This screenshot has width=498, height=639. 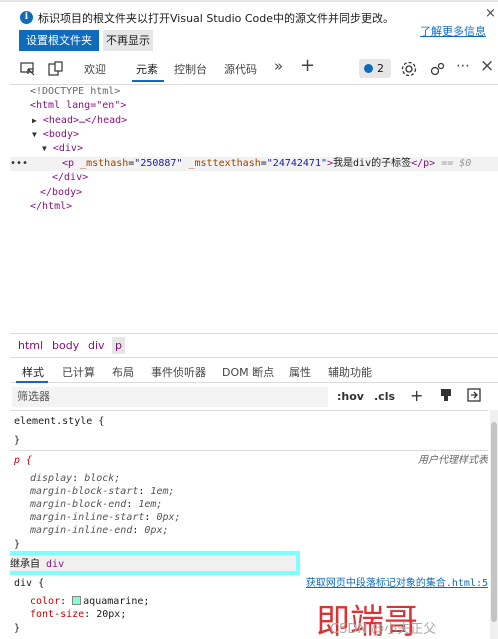 I want to click on node-actions-icon: •••, so click(x=19, y=164).